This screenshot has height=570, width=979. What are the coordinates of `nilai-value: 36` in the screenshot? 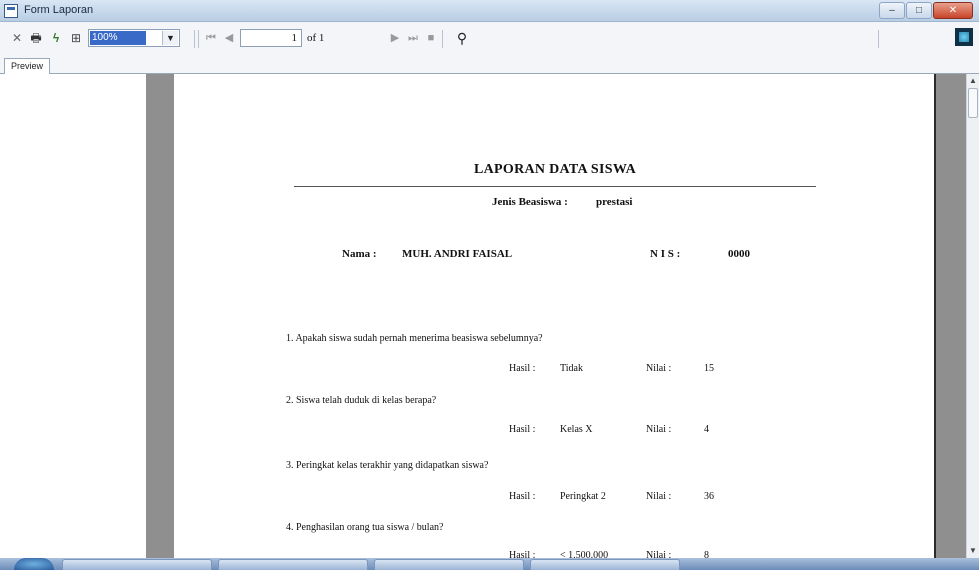 It's located at (709, 496).